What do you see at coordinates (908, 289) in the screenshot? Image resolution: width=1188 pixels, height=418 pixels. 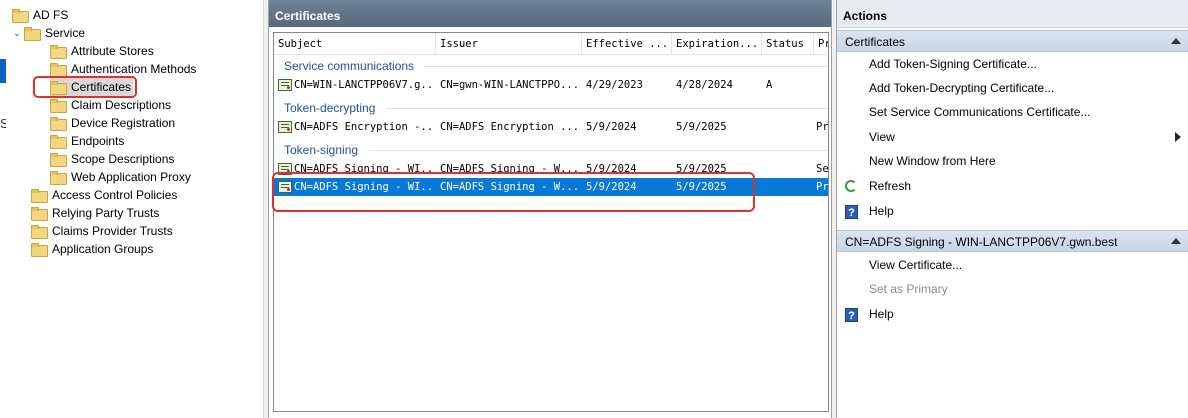 I see `action-set-as-primary: Set as Primary` at bounding box center [908, 289].